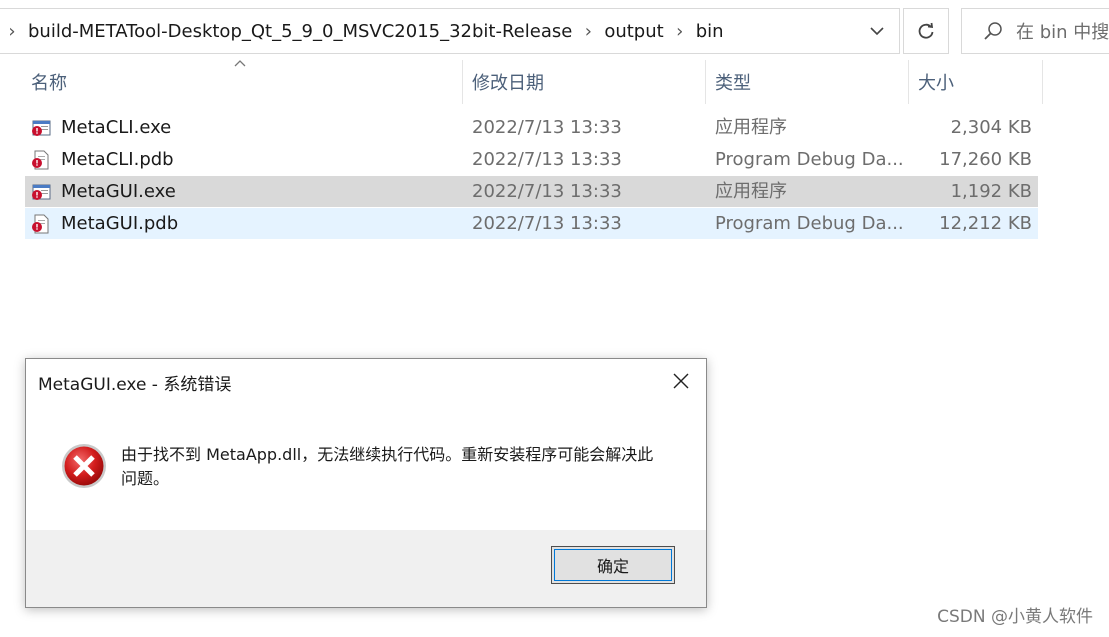 This screenshot has height=637, width=1109. What do you see at coordinates (985, 223) in the screenshot?
I see `file-size: 12,212 KB` at bounding box center [985, 223].